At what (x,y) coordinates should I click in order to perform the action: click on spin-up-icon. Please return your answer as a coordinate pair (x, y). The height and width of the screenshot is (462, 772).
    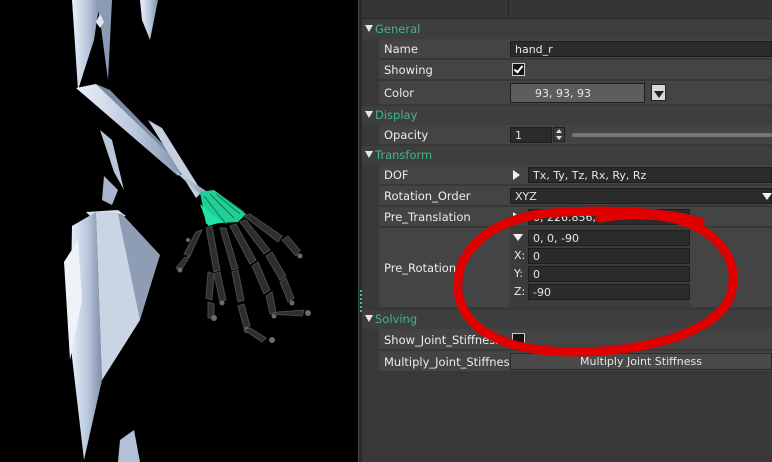
    Looking at the image, I should click on (559, 131).